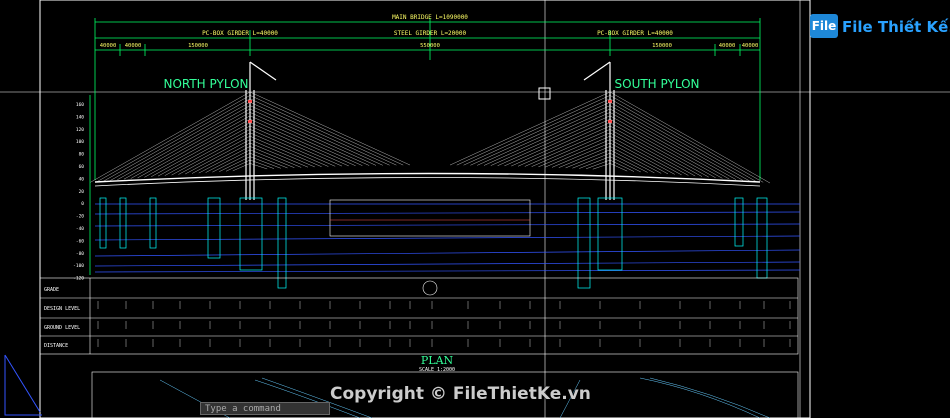 This screenshot has height=418, width=950. Describe the element at coordinates (78, 279) in the screenshot. I see `elevation-tick-label: -120` at that location.